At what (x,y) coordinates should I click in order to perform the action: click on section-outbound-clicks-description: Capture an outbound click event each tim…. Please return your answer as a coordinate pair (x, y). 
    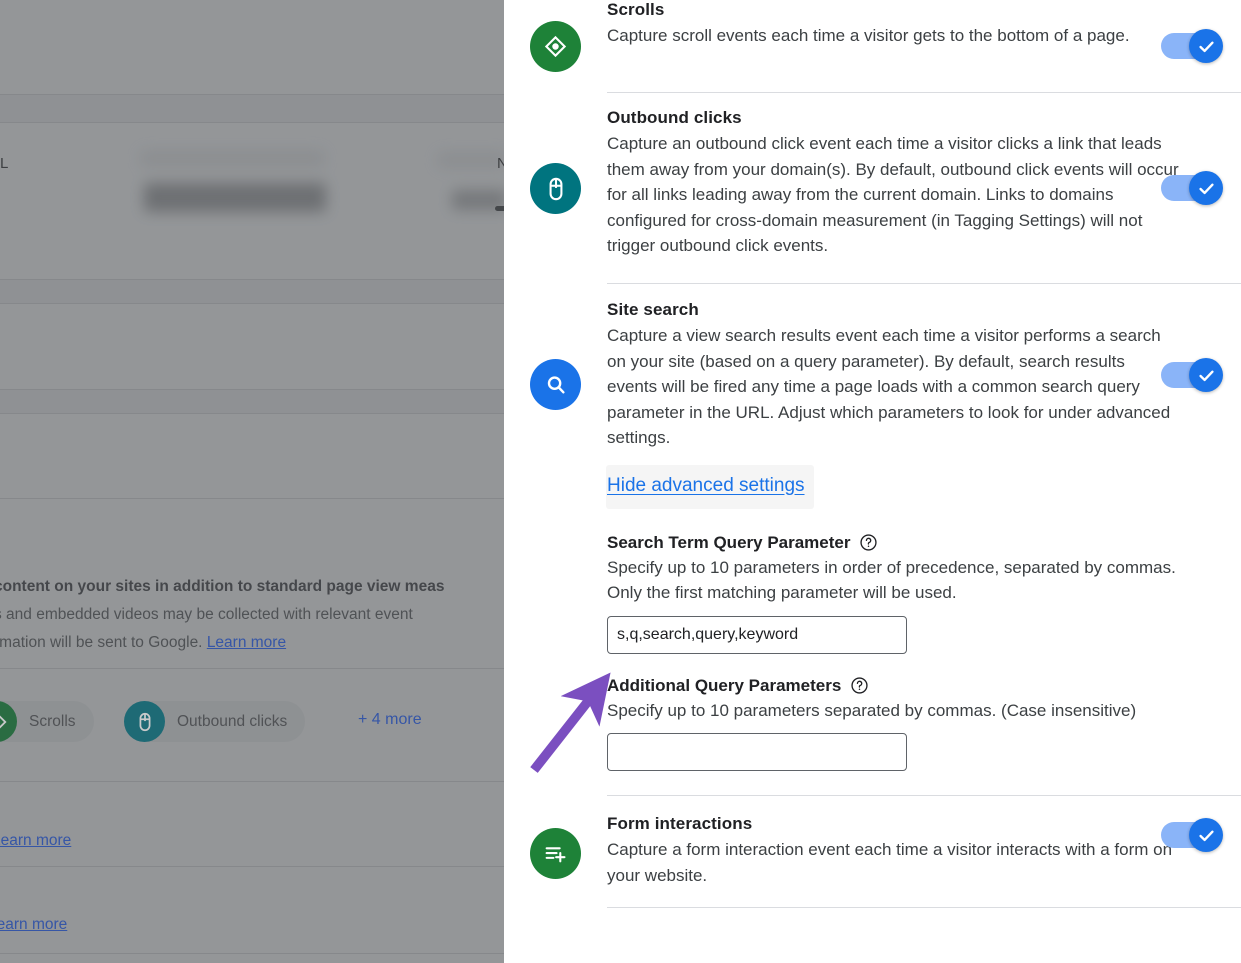
    Looking at the image, I should click on (893, 194).